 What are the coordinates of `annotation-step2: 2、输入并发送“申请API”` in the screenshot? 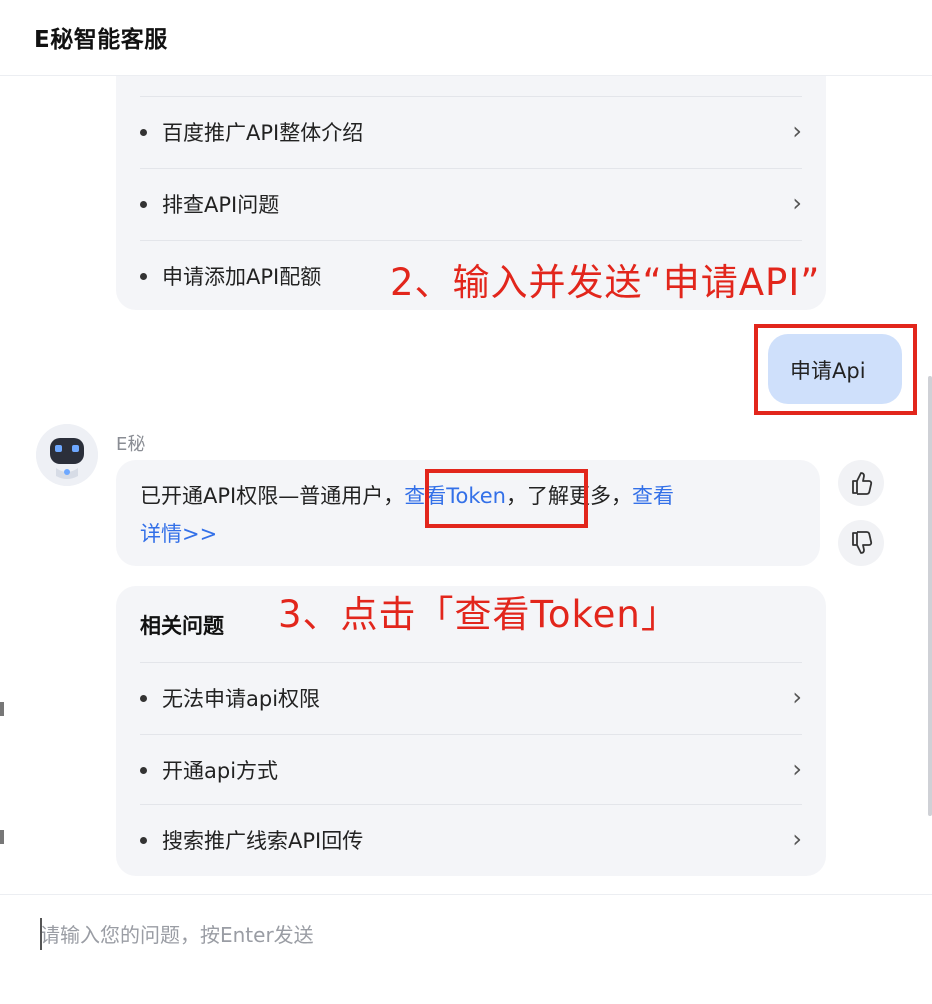 It's located at (605, 282).